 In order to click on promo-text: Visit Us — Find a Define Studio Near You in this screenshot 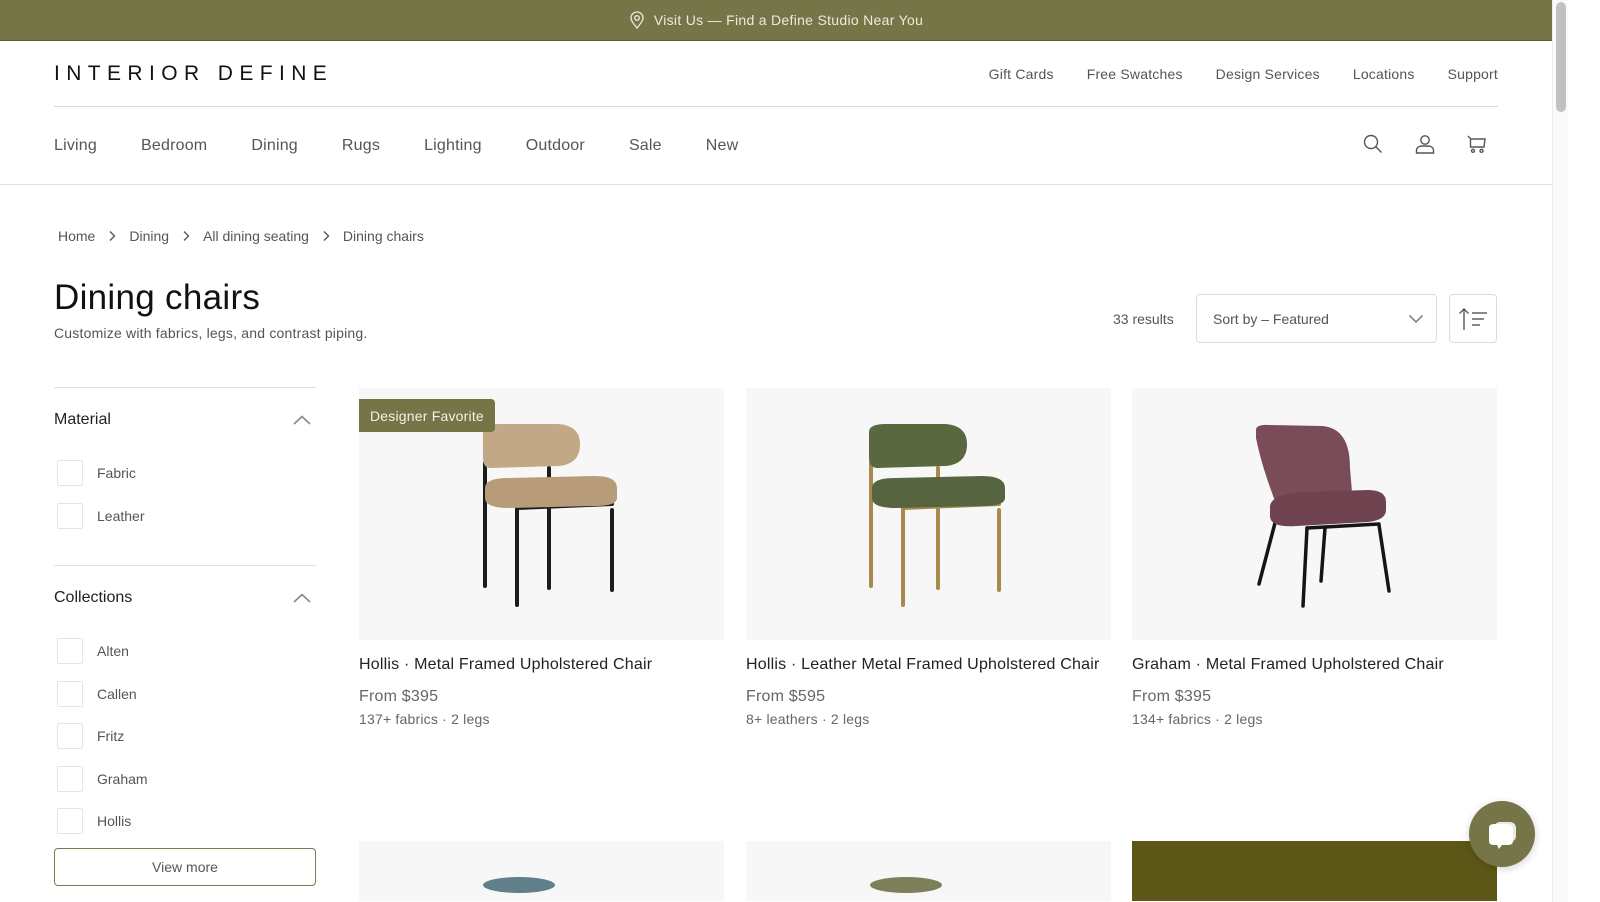, I will do `click(788, 20)`.